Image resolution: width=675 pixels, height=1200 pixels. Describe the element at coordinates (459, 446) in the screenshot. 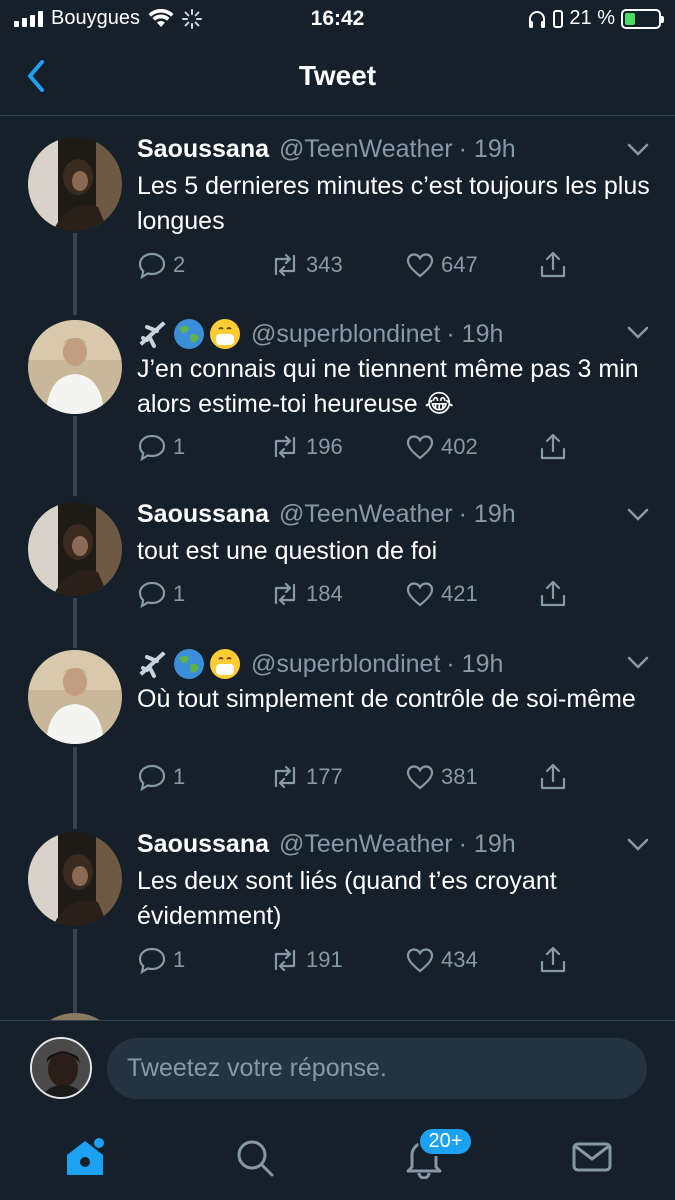

I see `like-count: 402` at that location.